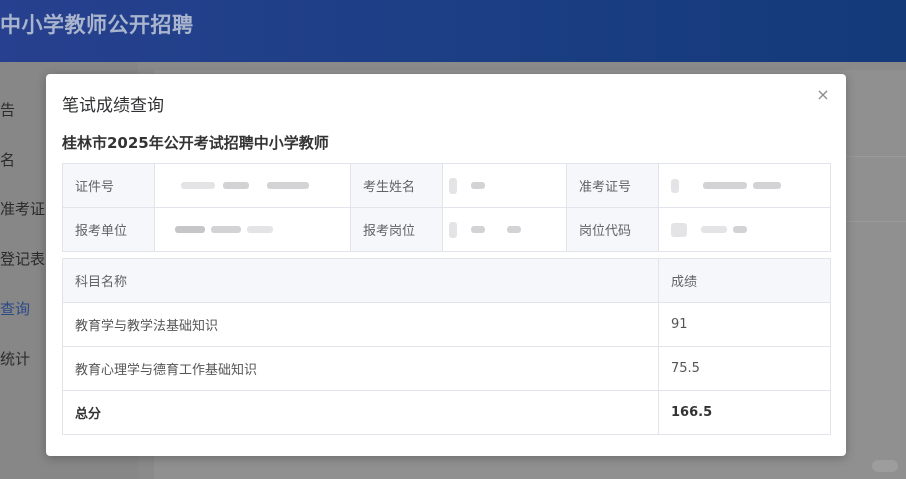 This screenshot has width=906, height=479. What do you see at coordinates (396, 185) in the screenshot?
I see `candidate-name-label: 考生姓名` at bounding box center [396, 185].